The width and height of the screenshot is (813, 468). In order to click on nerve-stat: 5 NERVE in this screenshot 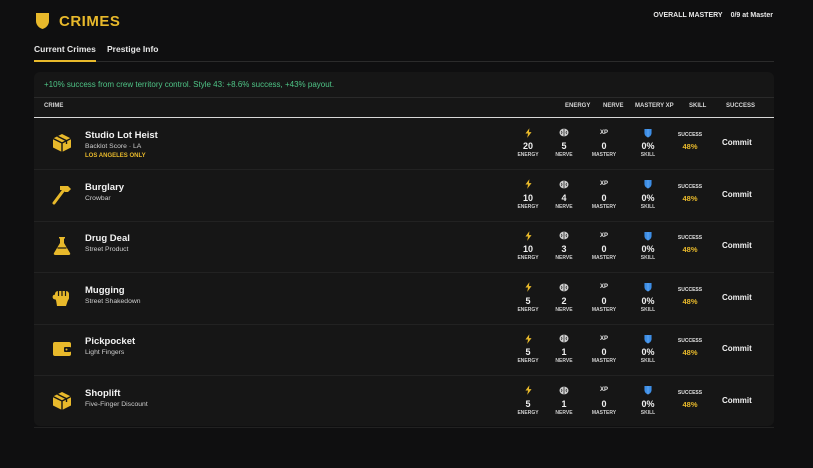, I will do `click(564, 143)`.